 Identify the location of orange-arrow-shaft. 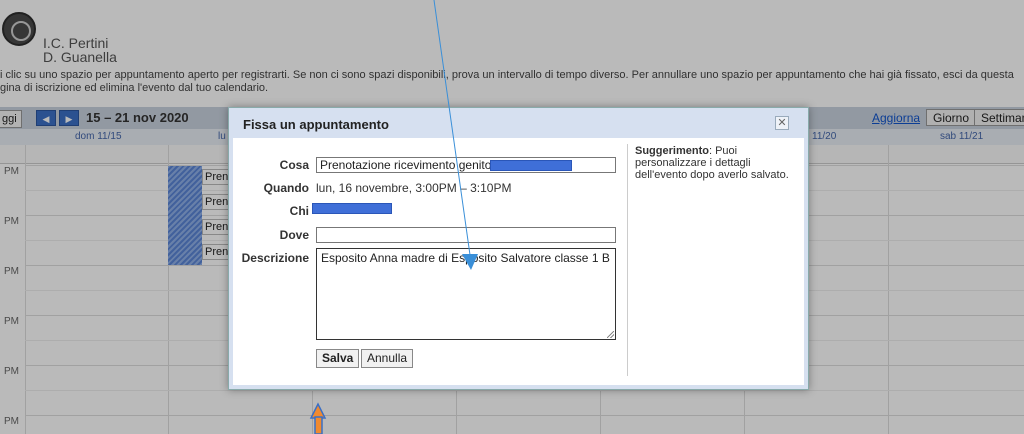
(318, 425).